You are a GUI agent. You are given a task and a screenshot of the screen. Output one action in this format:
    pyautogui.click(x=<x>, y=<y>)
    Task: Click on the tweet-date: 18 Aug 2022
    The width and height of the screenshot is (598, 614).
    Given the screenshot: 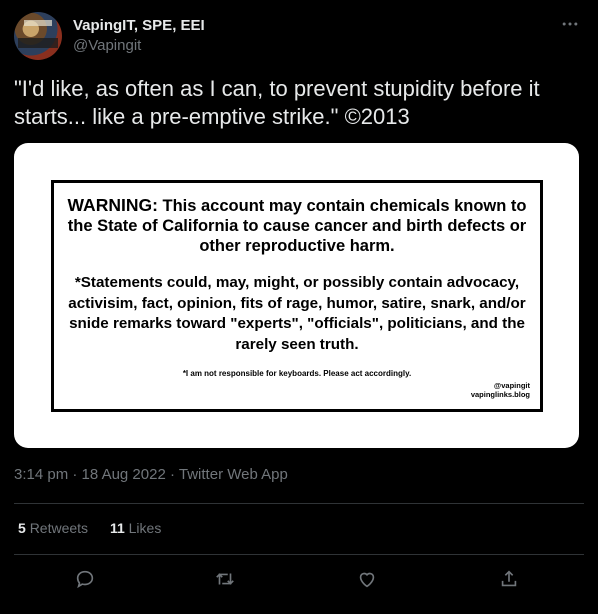 What is the action you would take?
    pyautogui.click(x=124, y=474)
    